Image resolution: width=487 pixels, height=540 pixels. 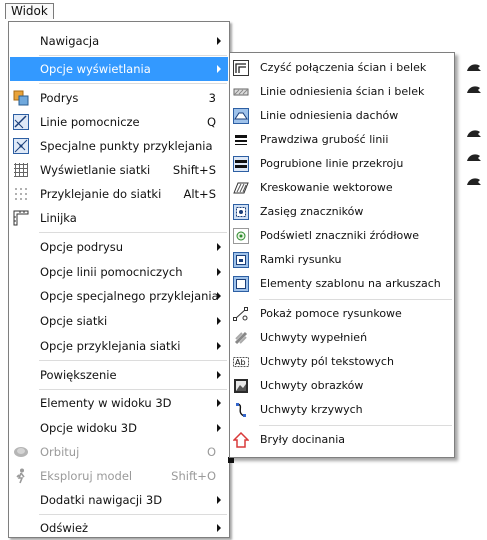 What do you see at coordinates (95, 69) in the screenshot?
I see `menu-item-label: Opcje wyświetlania` at bounding box center [95, 69].